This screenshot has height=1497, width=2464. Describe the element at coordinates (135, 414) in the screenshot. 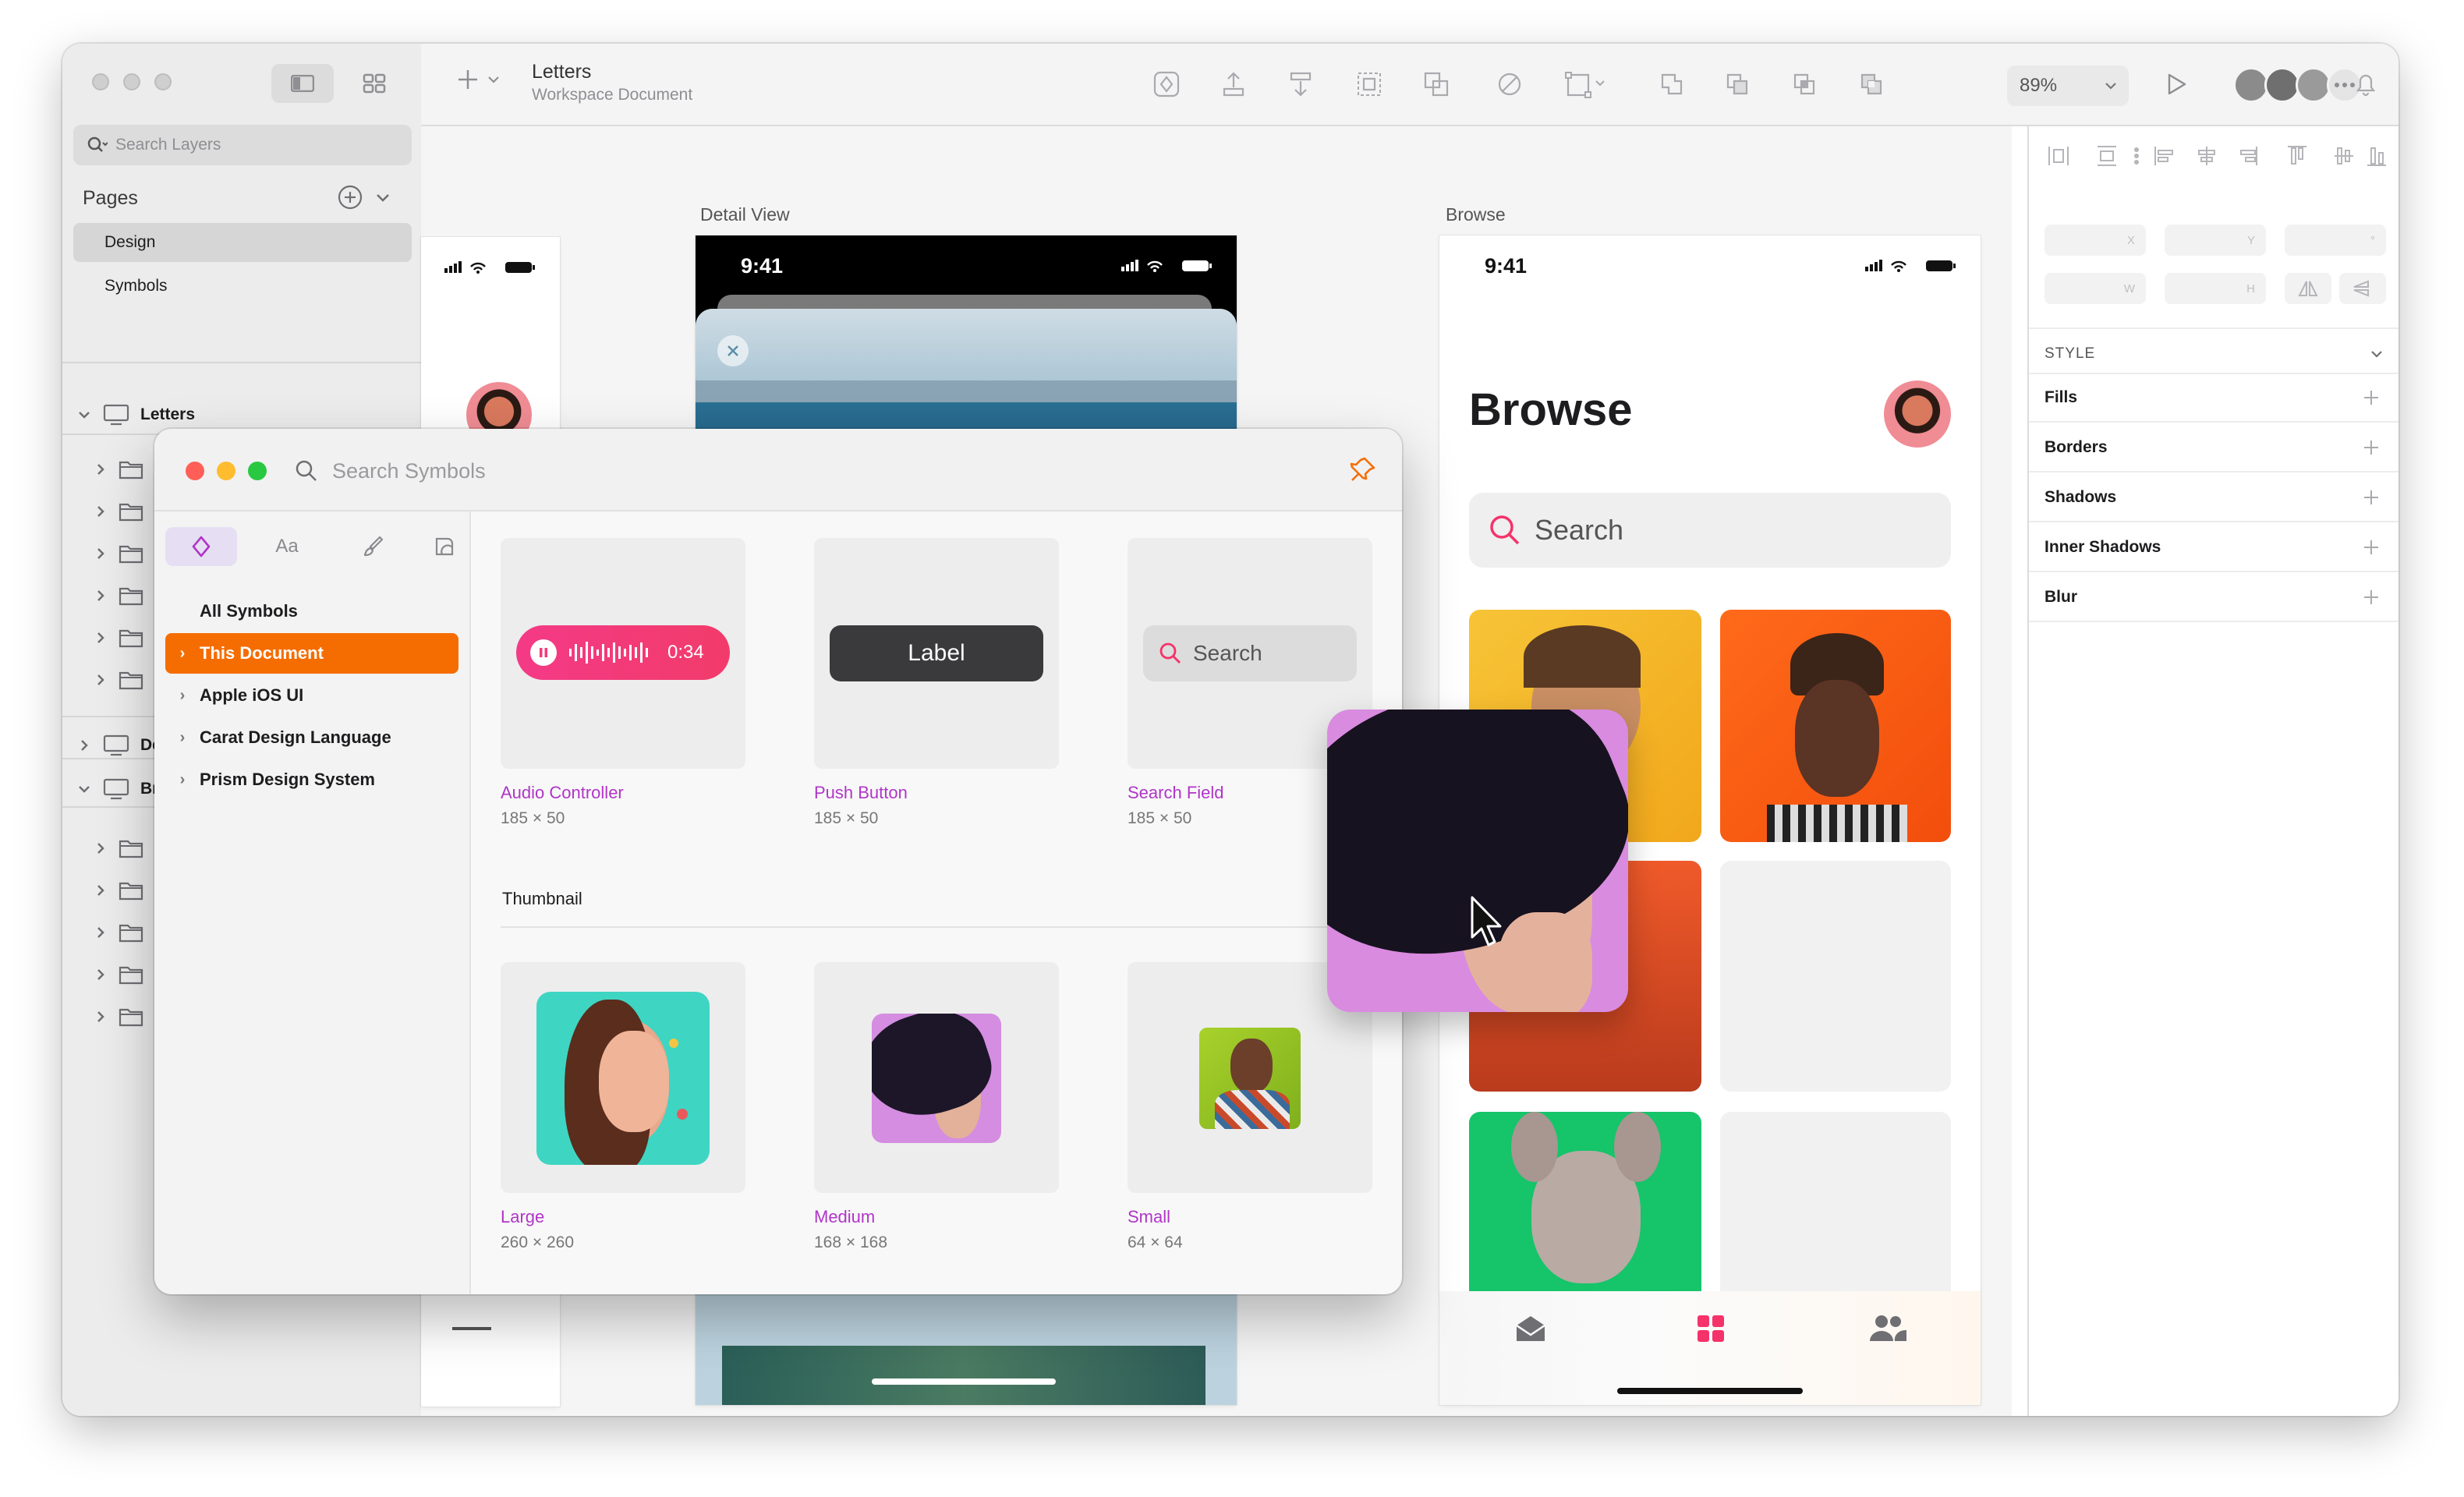

I see `layer-group-letters: Letters` at that location.